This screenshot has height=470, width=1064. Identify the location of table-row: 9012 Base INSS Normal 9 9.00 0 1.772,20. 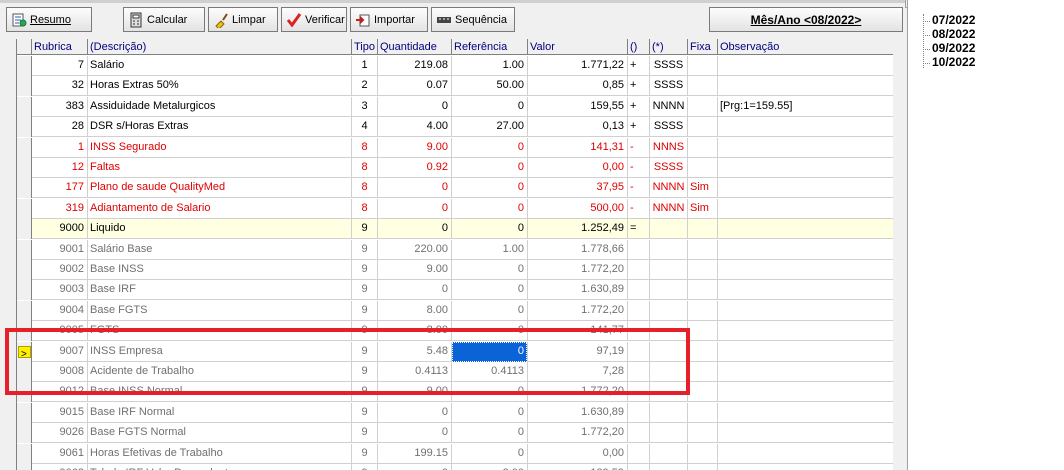
(455, 392).